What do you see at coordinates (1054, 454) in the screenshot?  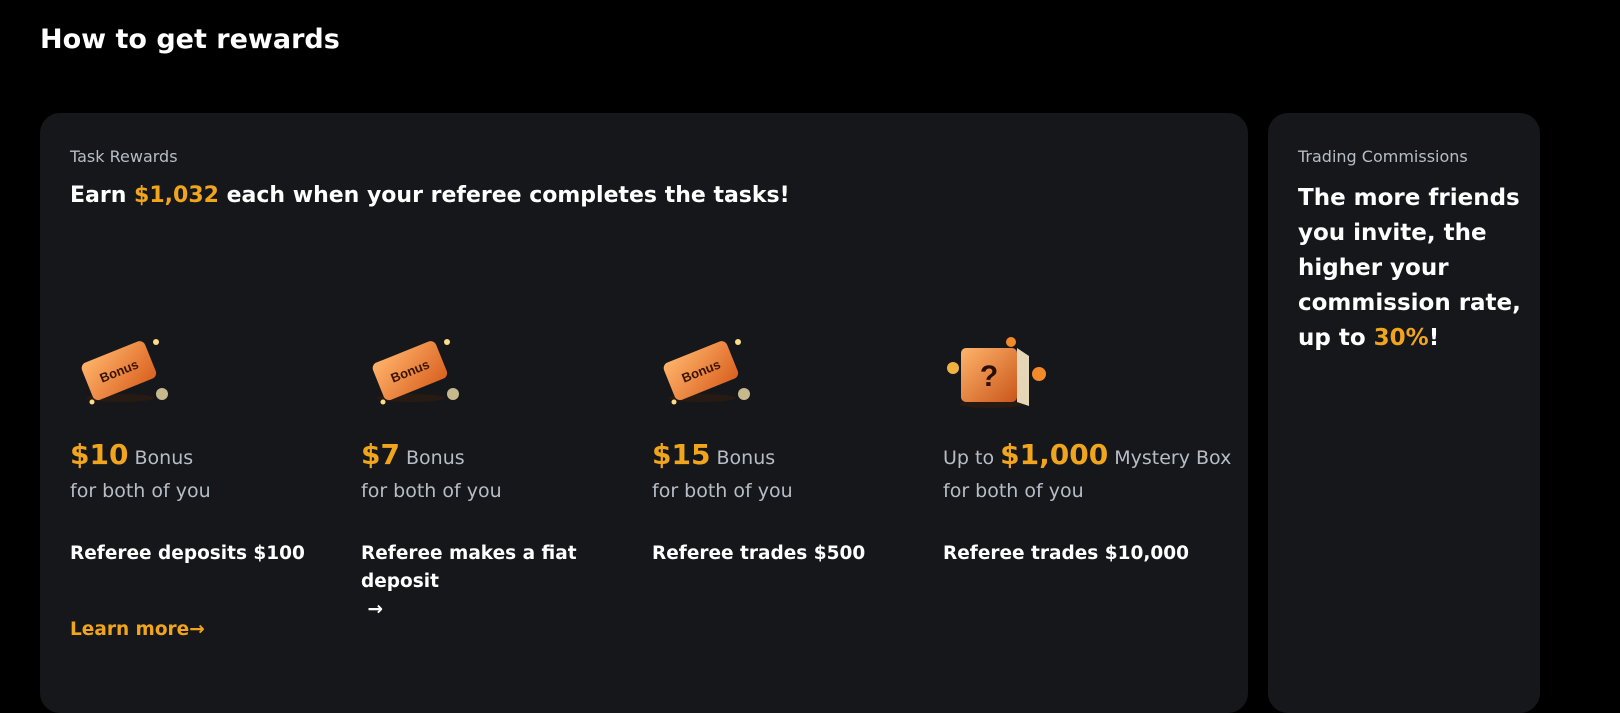 I see `reward-amount: $1,000` at bounding box center [1054, 454].